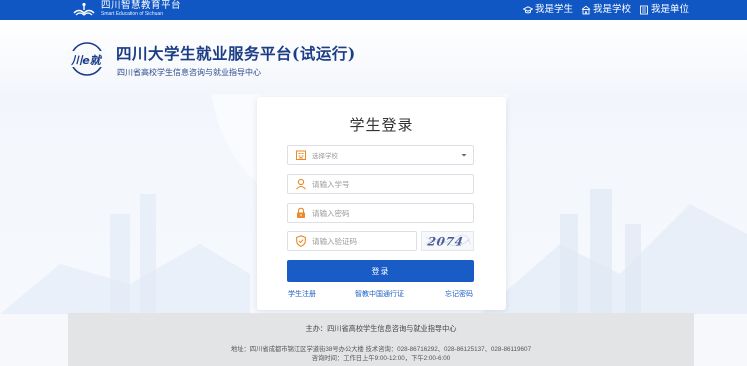 The height and width of the screenshot is (366, 747). What do you see at coordinates (380, 271) in the screenshot?
I see `login-button: 登录` at bounding box center [380, 271].